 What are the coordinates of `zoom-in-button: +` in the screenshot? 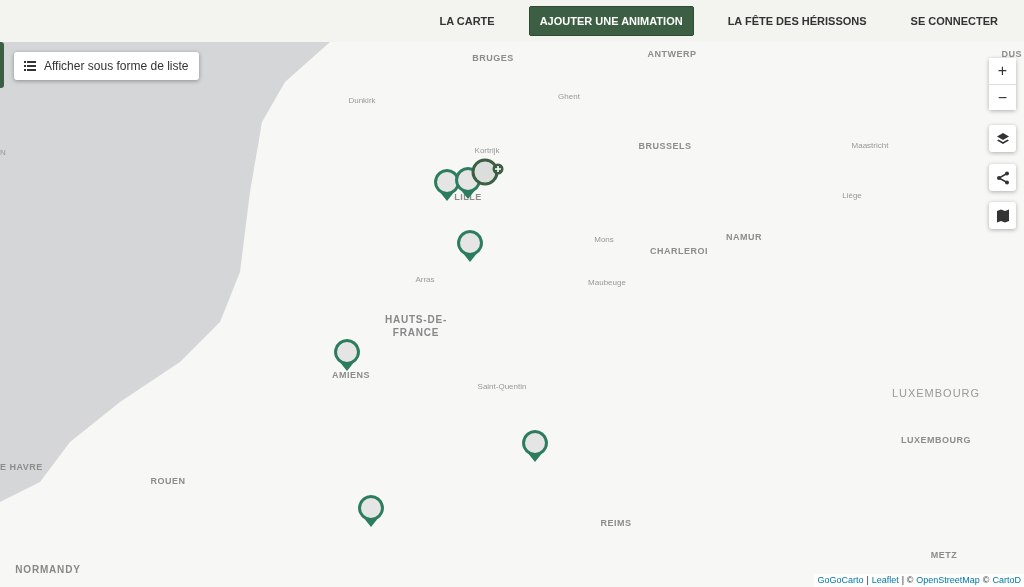 It's located at (1002, 71).